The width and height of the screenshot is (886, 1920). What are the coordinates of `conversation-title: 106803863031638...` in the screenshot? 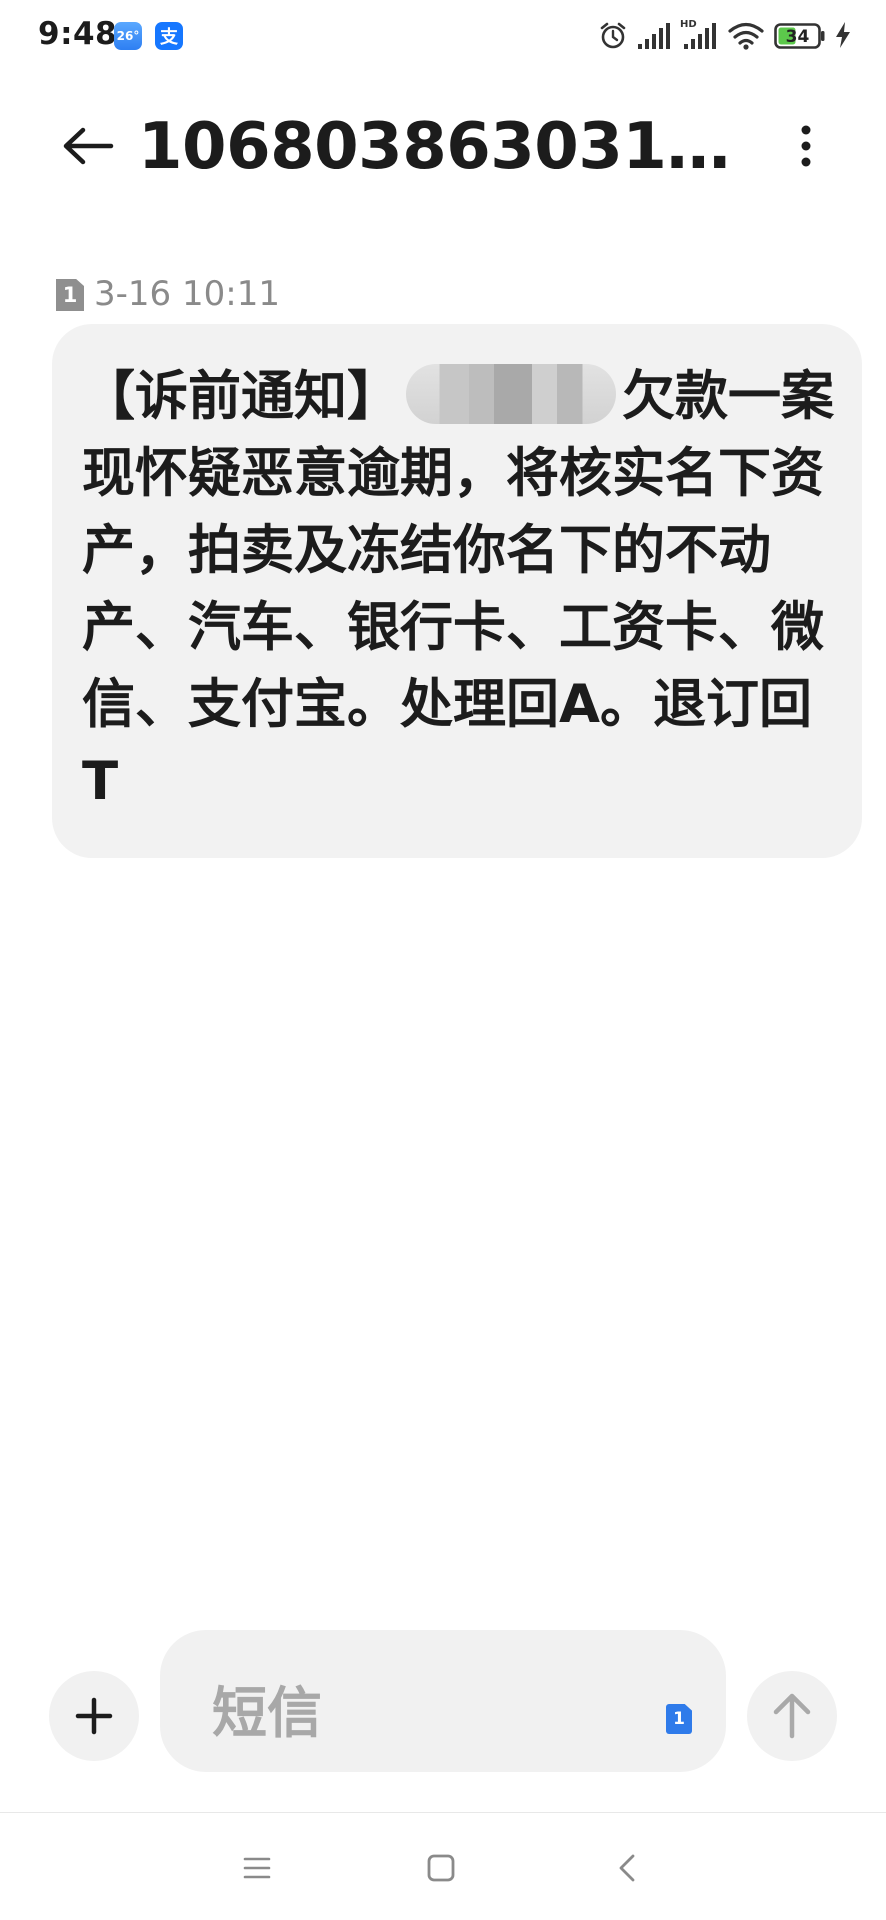 It's located at (448, 147).